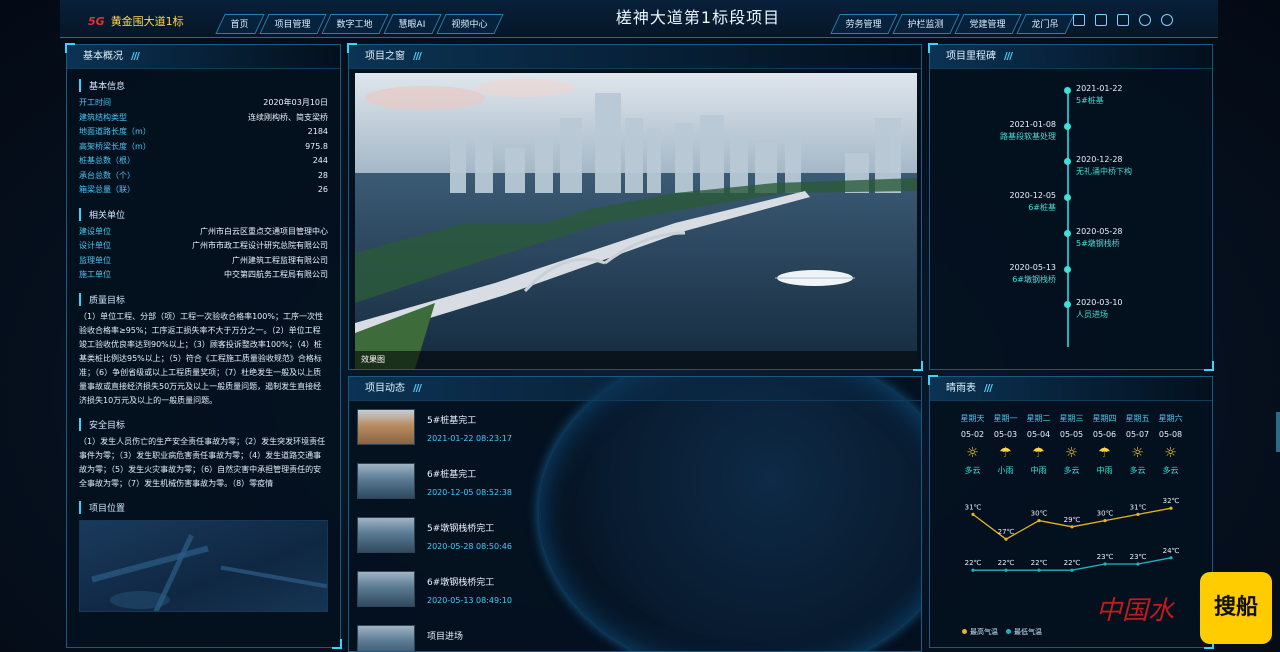  Describe the element at coordinates (115, 146) in the screenshot. I see `info-key: 高架桥梁长度（m）` at that location.